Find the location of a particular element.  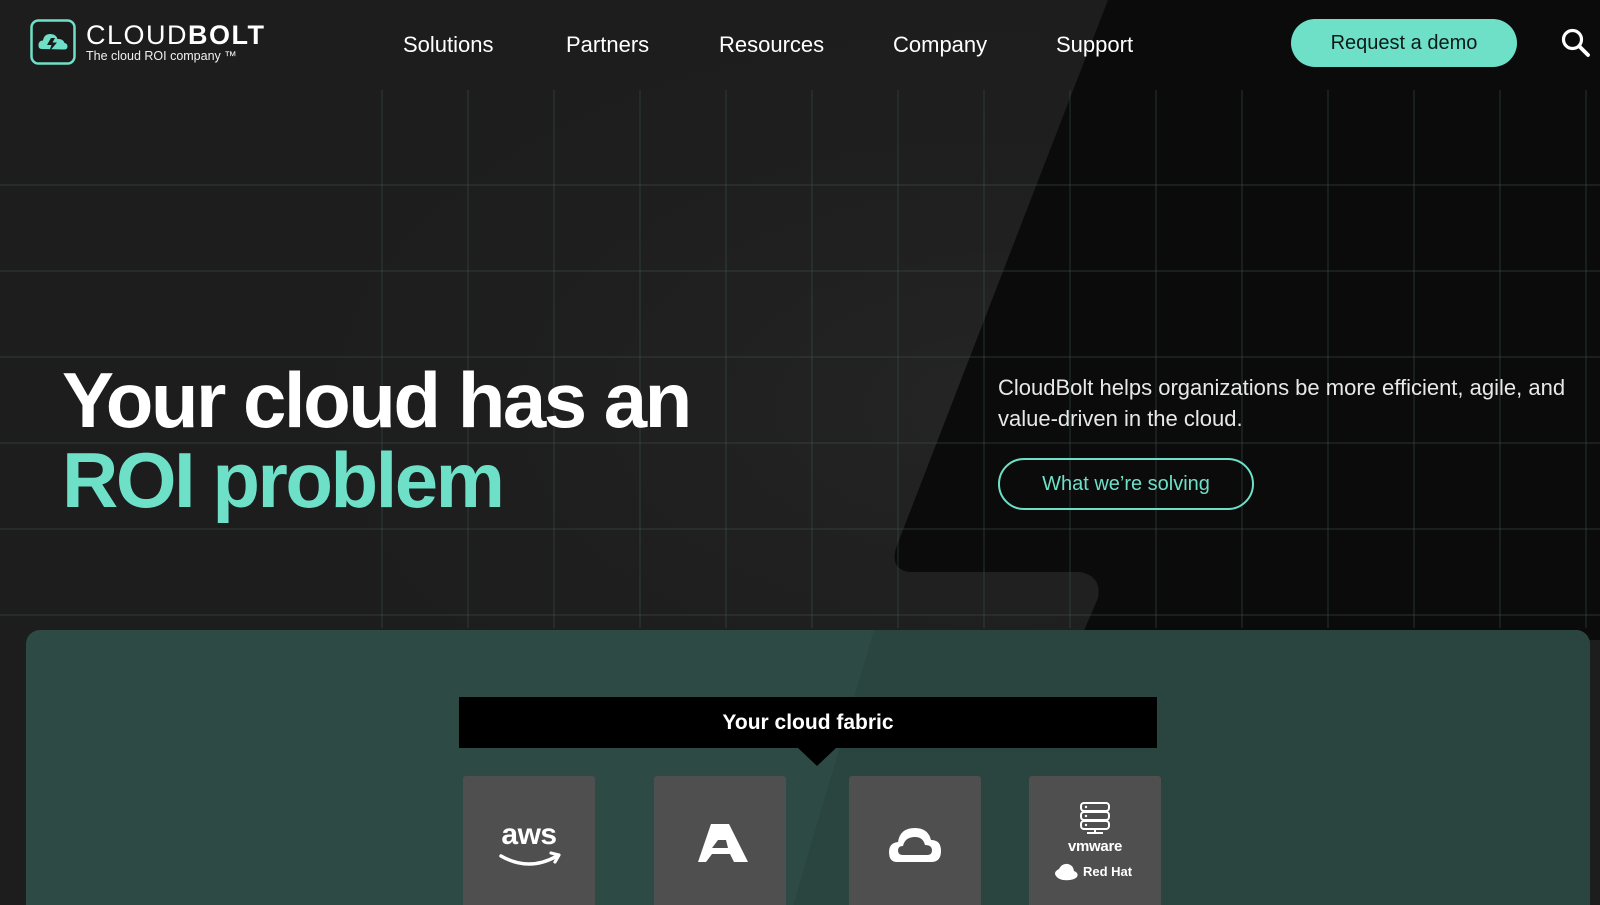

cloud-fabric-pointer is located at coordinates (817, 757).